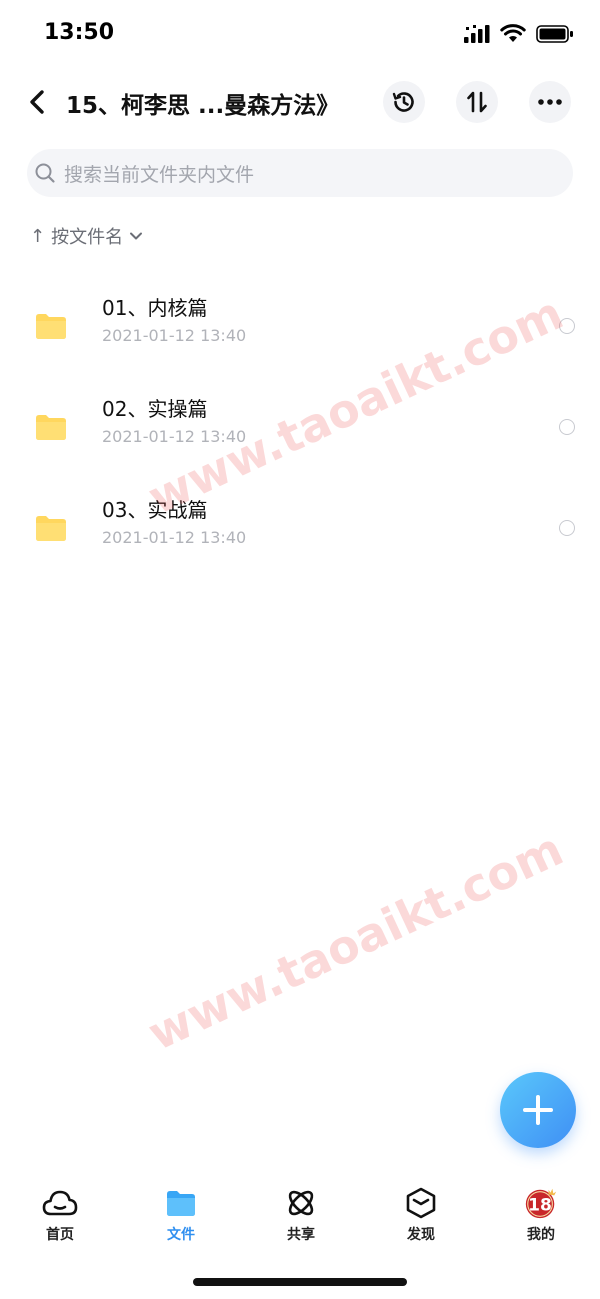 The image size is (600, 1299). Describe the element at coordinates (181, 1235) in the screenshot. I see `nav-label: 文件` at that location.